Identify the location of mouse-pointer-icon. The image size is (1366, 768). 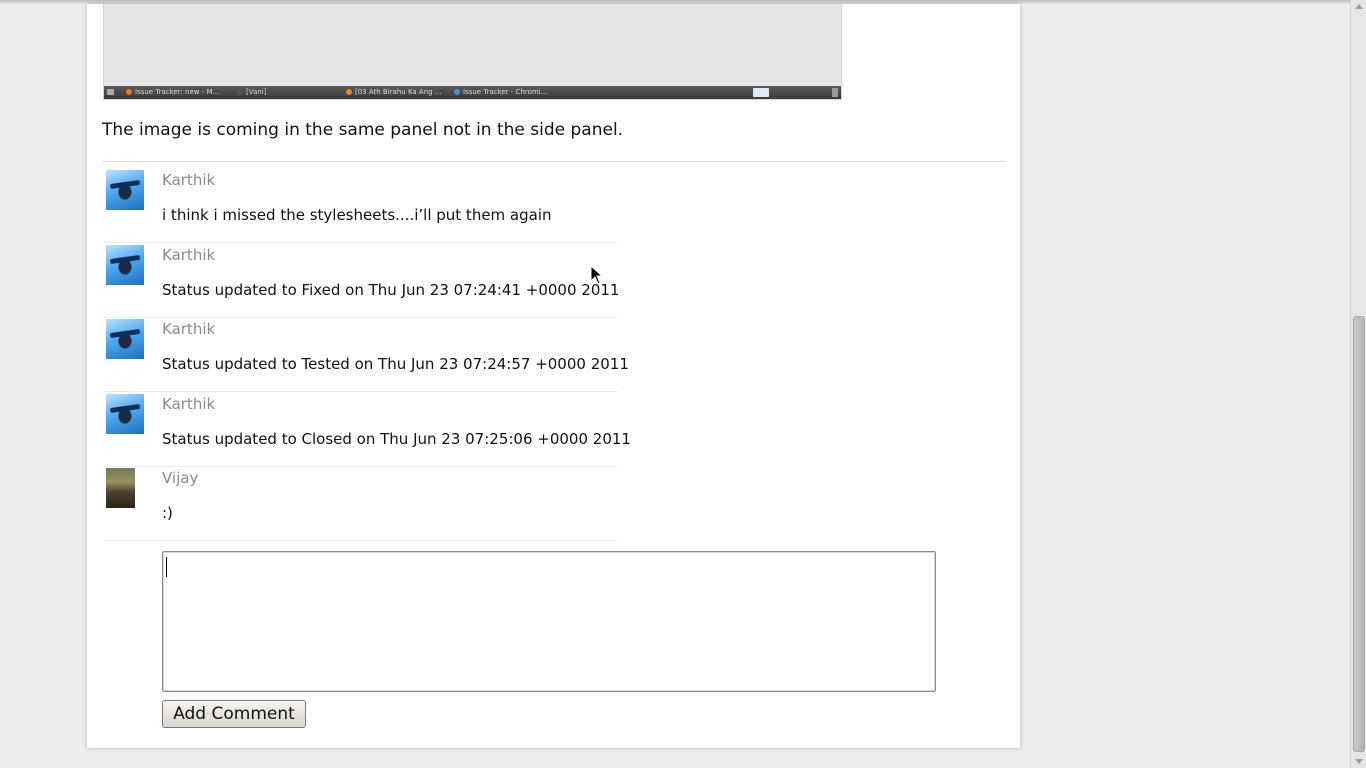
(597, 275).